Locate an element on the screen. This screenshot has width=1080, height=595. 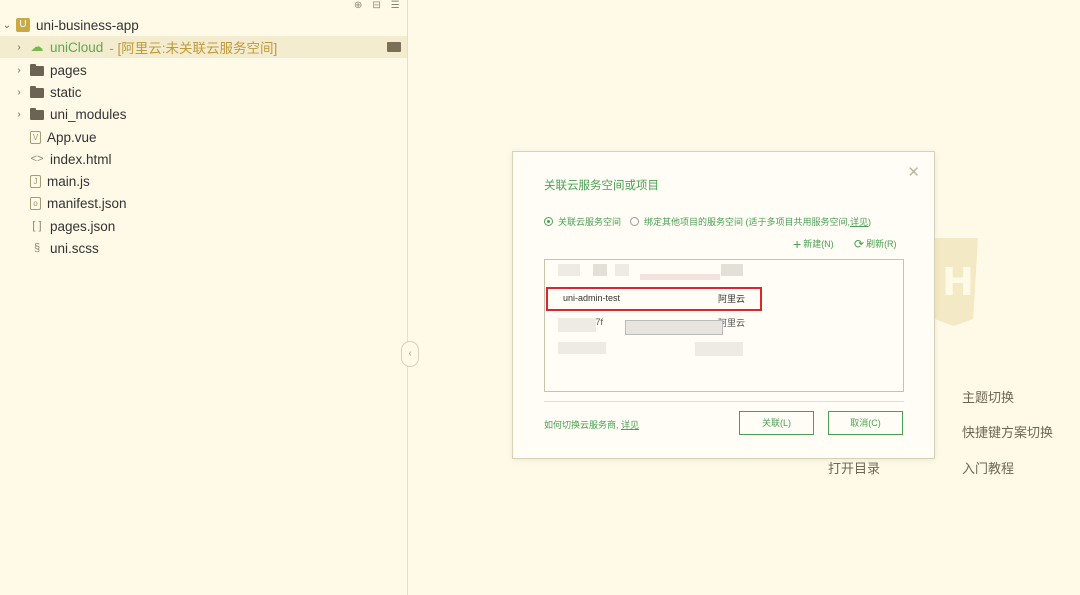
tree-item-index-html: <> index.html is located at coordinates (203, 159).